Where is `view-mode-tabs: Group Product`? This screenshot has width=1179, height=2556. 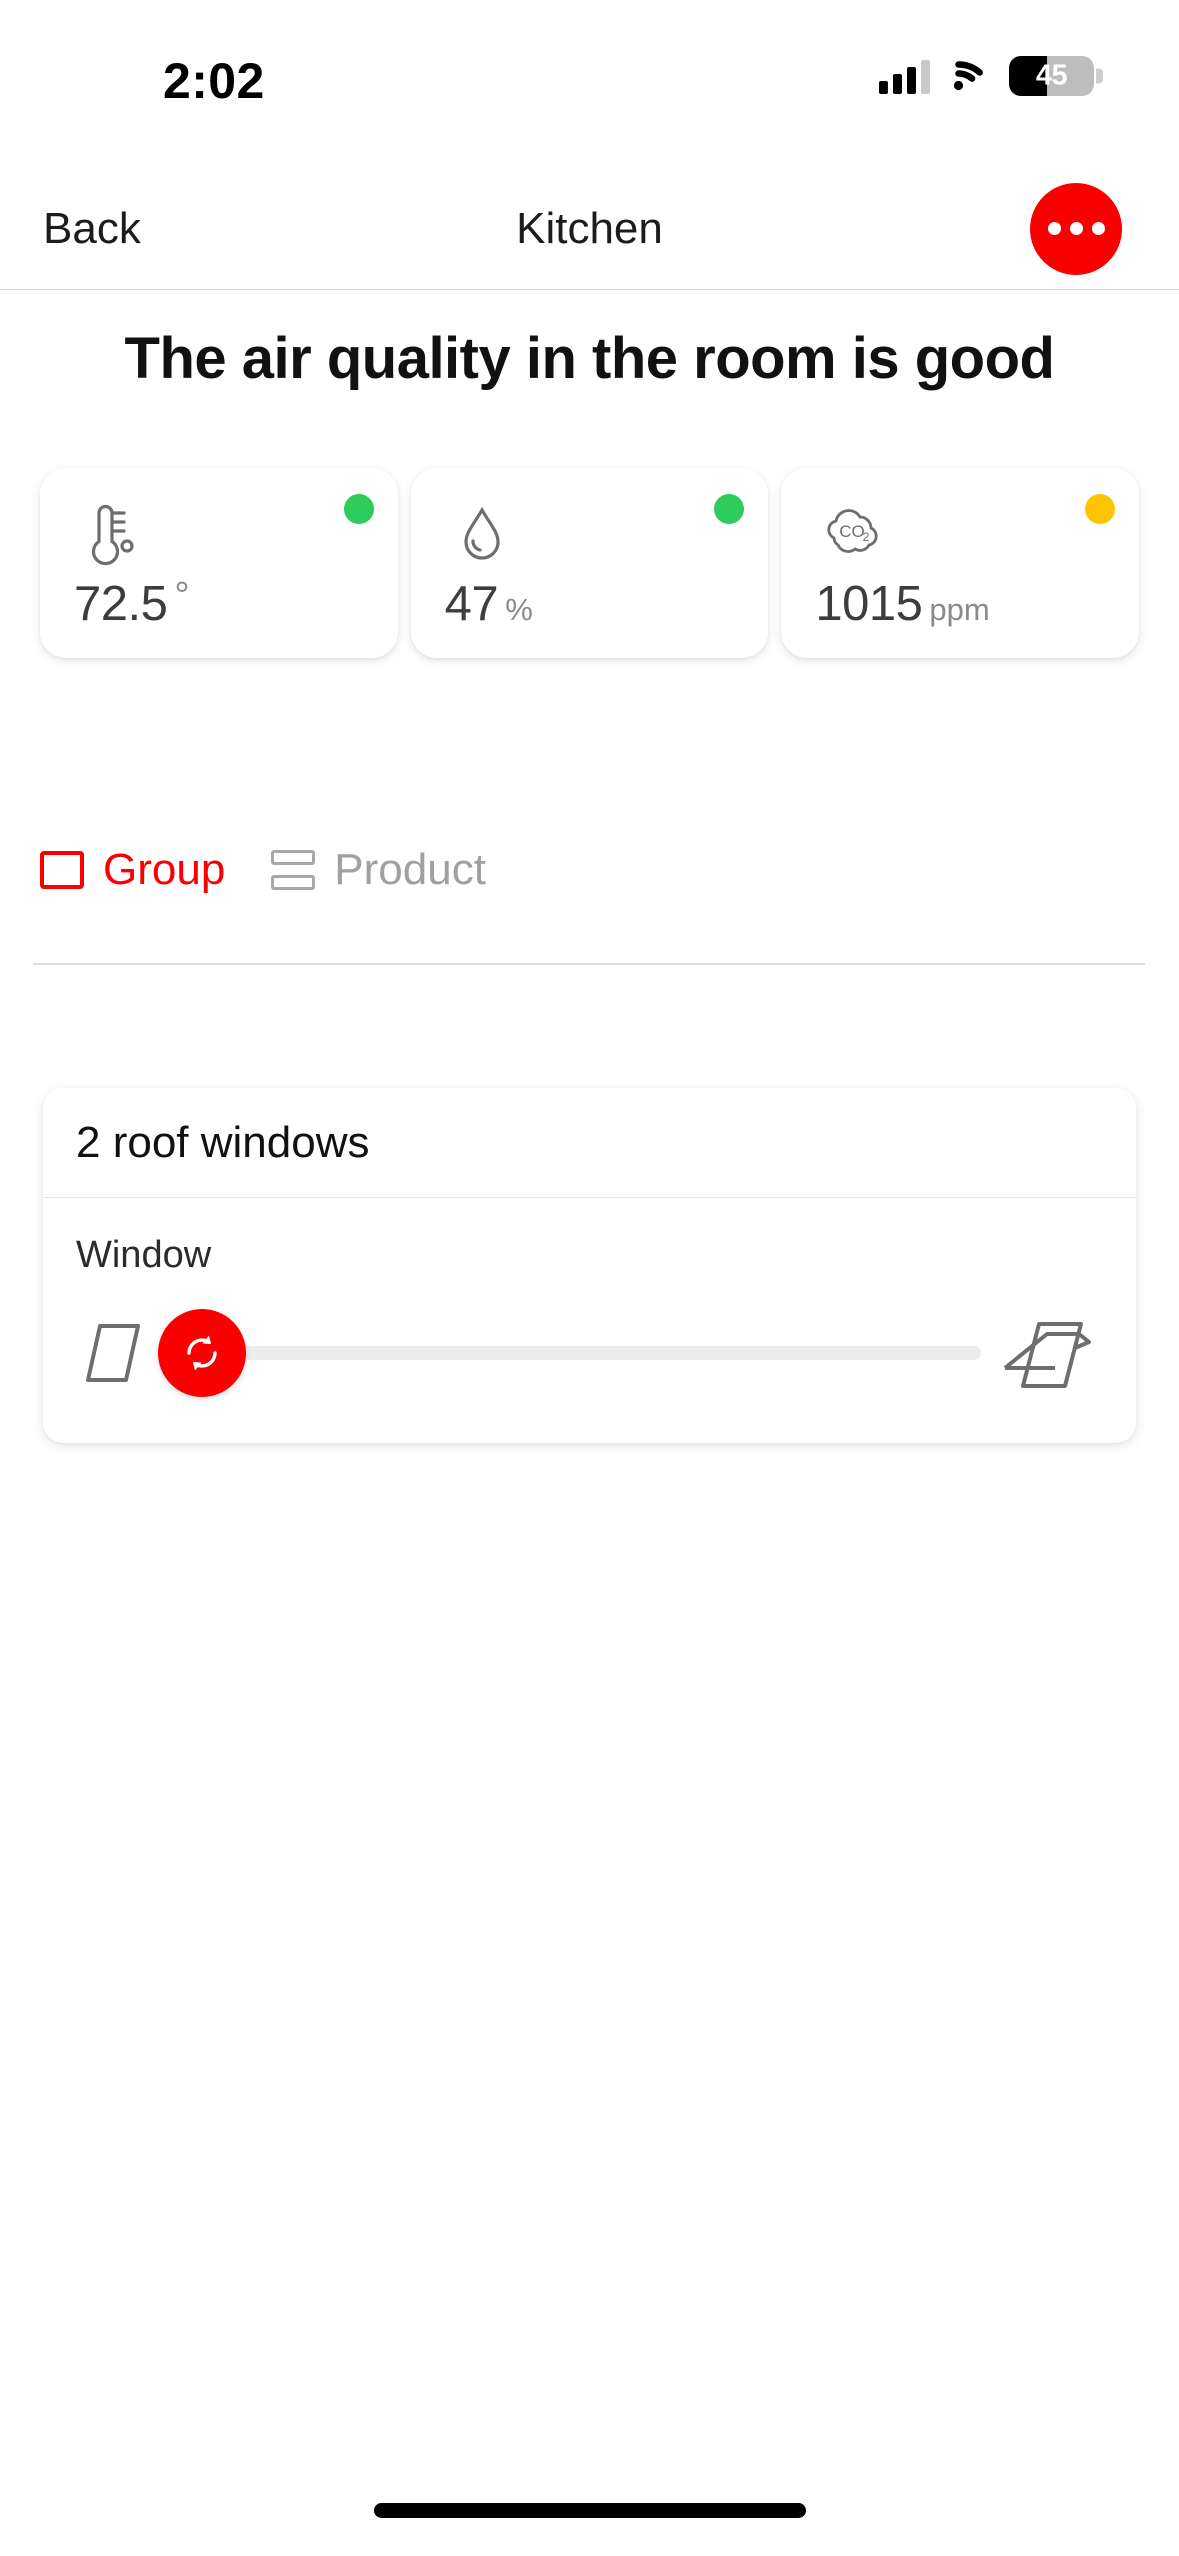
view-mode-tabs: Group Product is located at coordinates (263, 870).